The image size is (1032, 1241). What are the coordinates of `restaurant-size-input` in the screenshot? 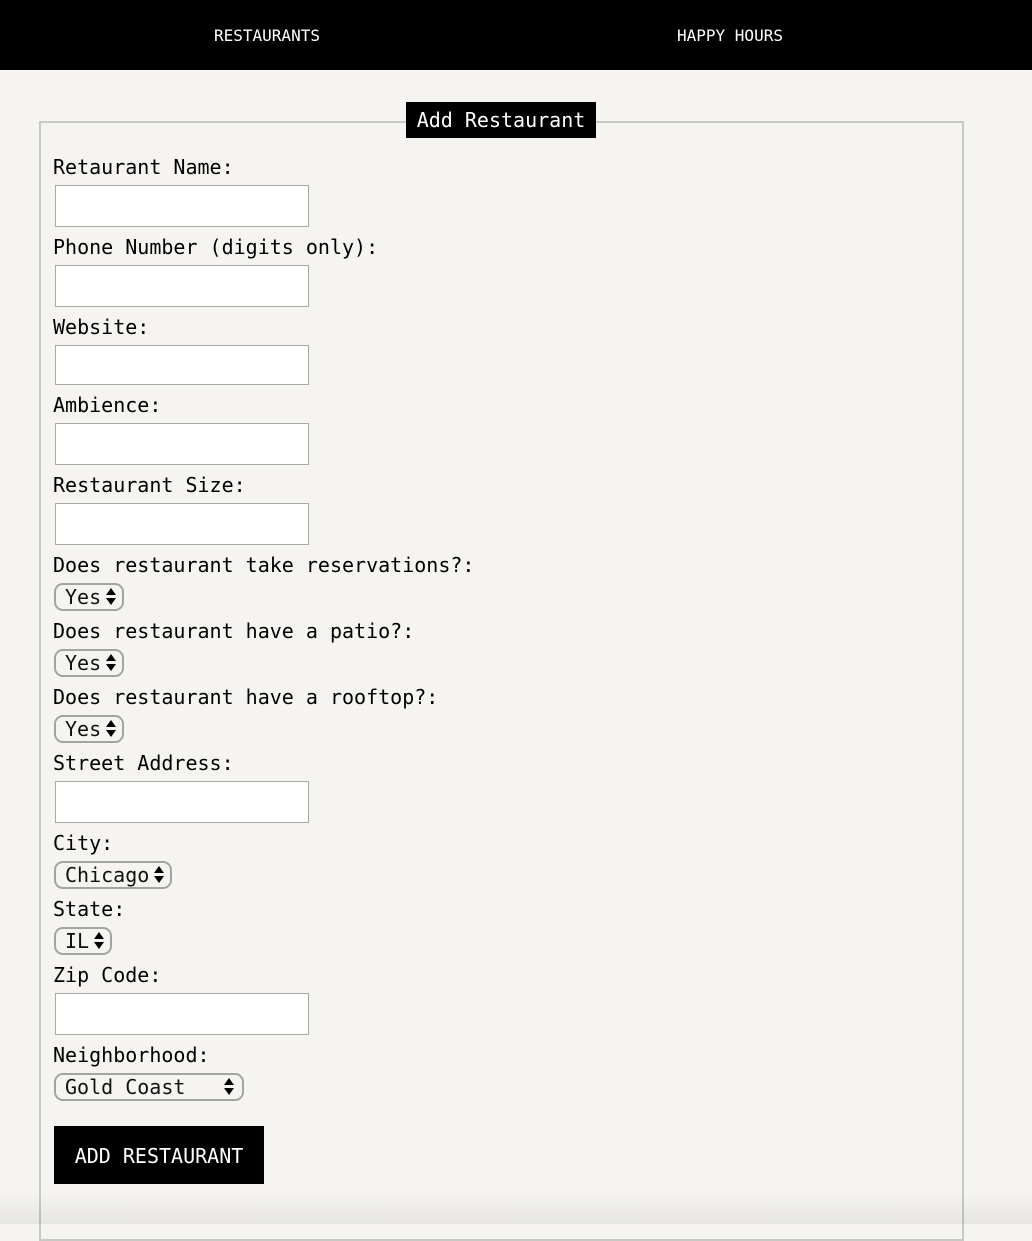 It's located at (182, 524).